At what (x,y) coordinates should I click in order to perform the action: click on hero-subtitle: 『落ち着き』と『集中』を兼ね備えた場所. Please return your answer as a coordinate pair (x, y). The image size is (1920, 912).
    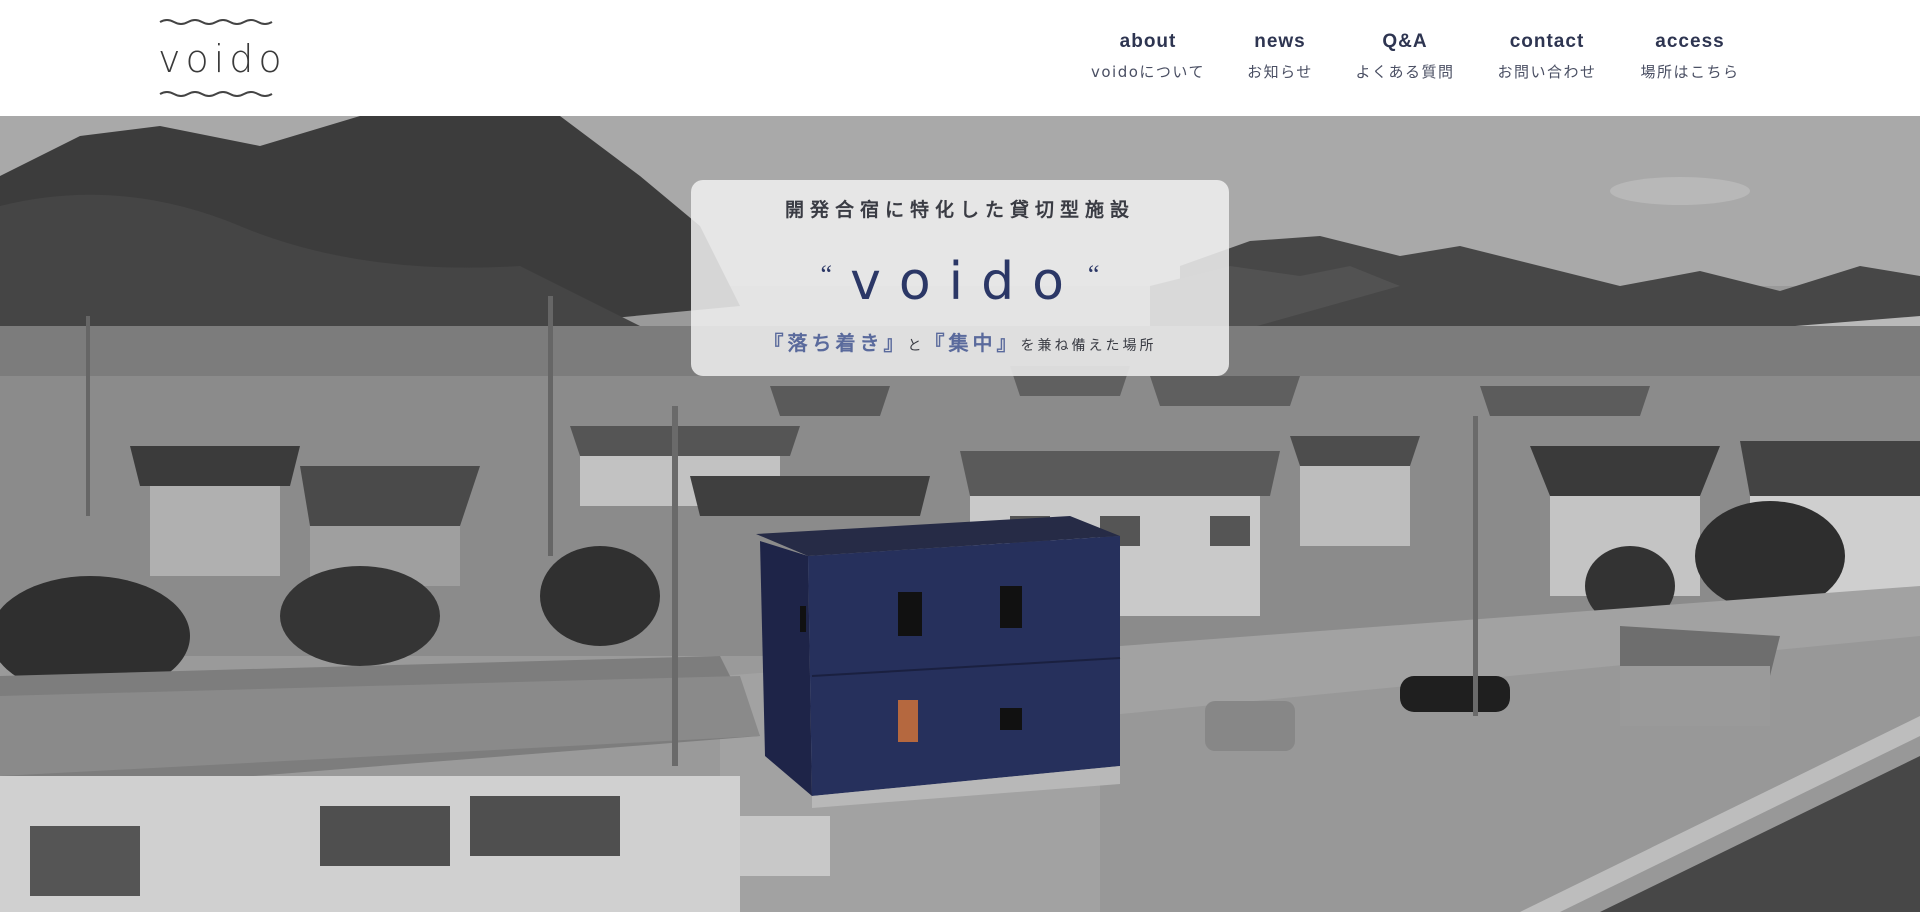
    Looking at the image, I should click on (960, 344).